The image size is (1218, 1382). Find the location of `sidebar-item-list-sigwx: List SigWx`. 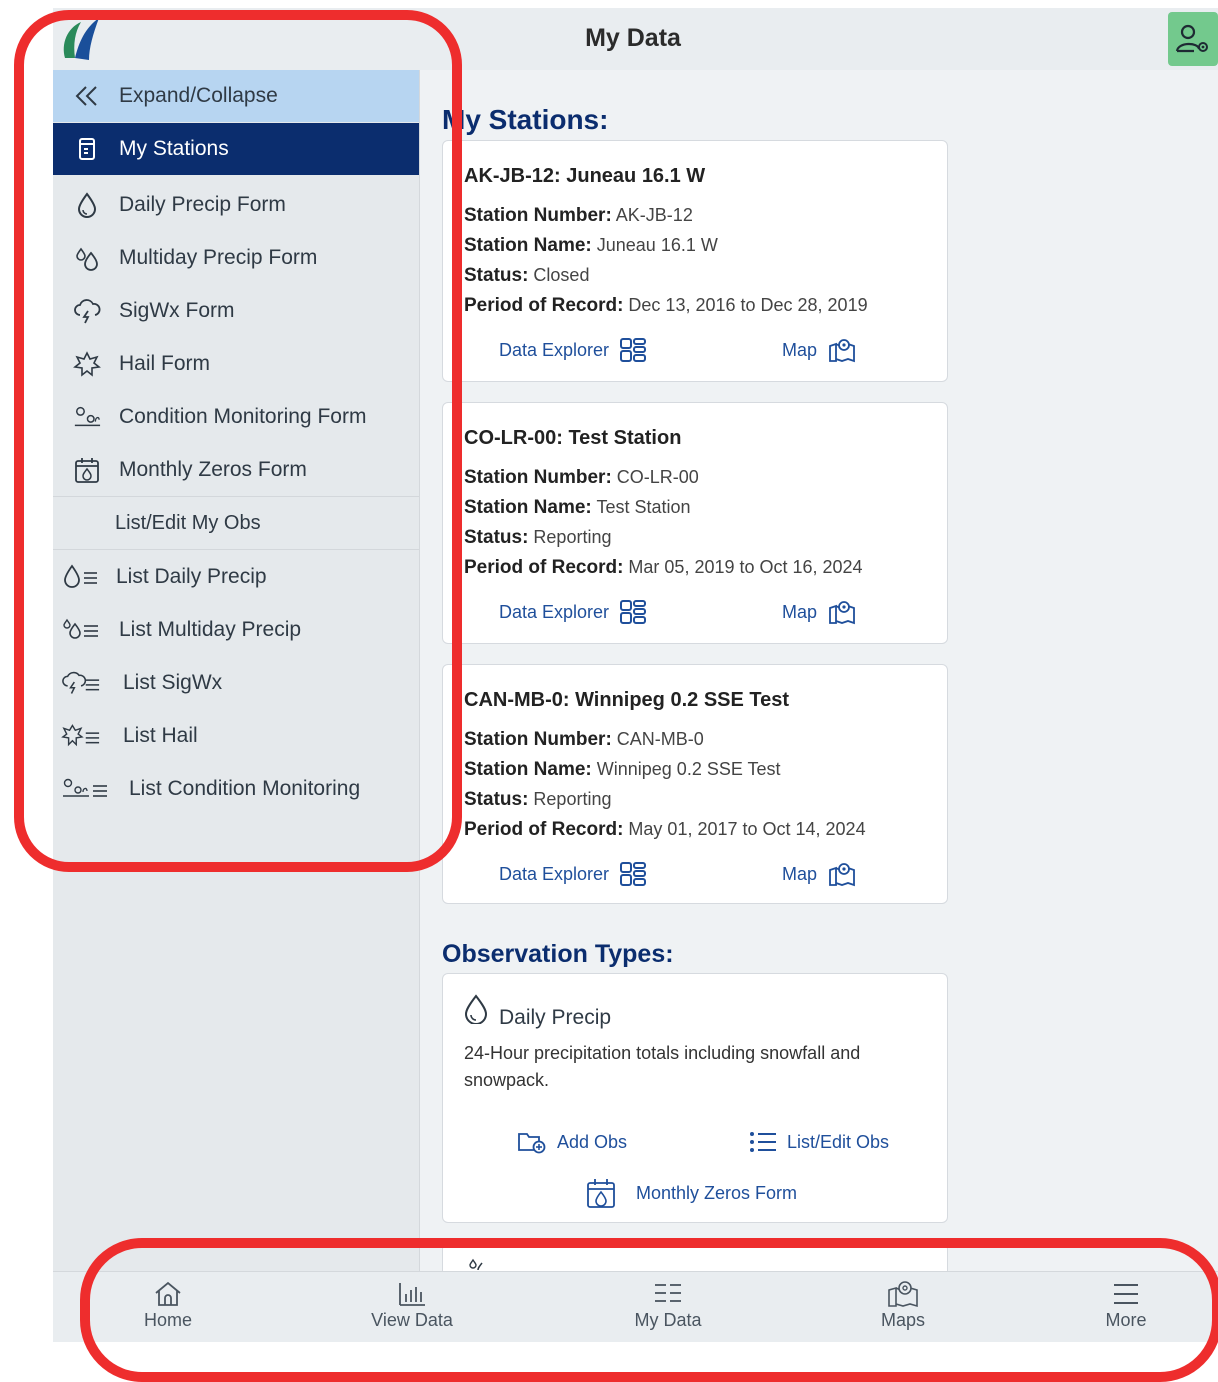

sidebar-item-list-sigwx: List SigWx is located at coordinates (236, 683).